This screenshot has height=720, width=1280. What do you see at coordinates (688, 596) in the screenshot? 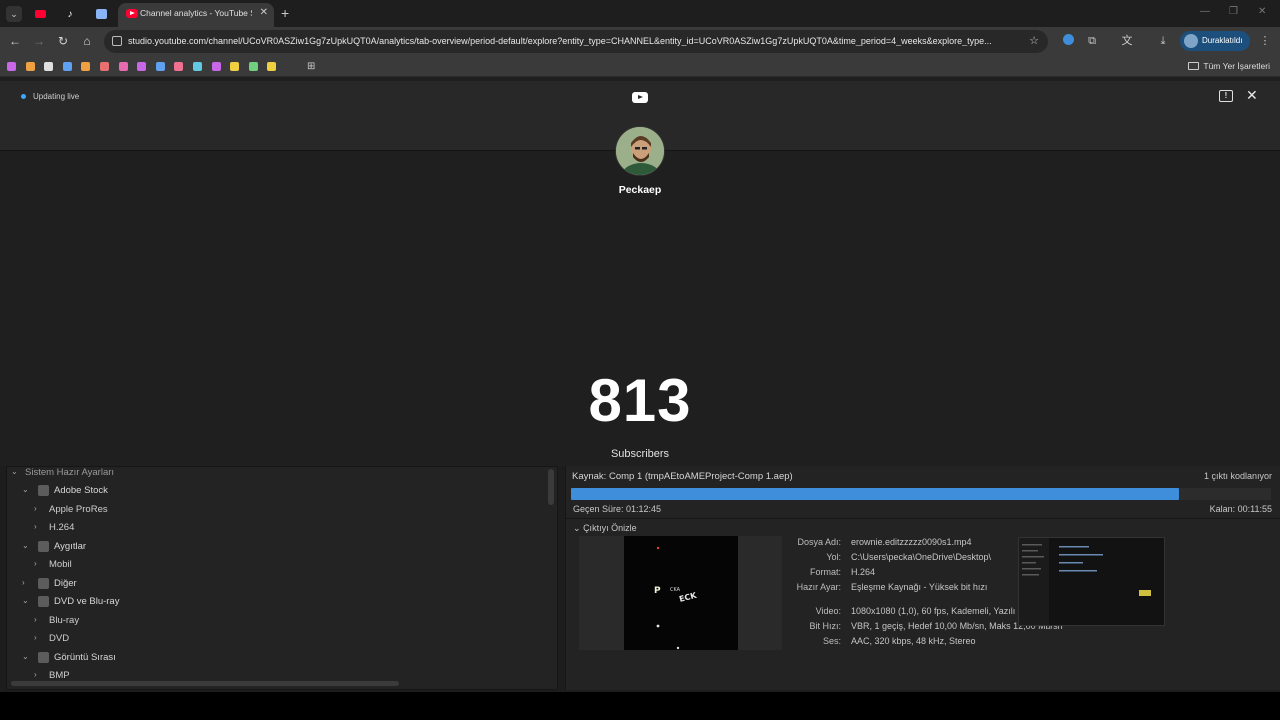
I see `svg-text: ECK` at bounding box center [688, 596].